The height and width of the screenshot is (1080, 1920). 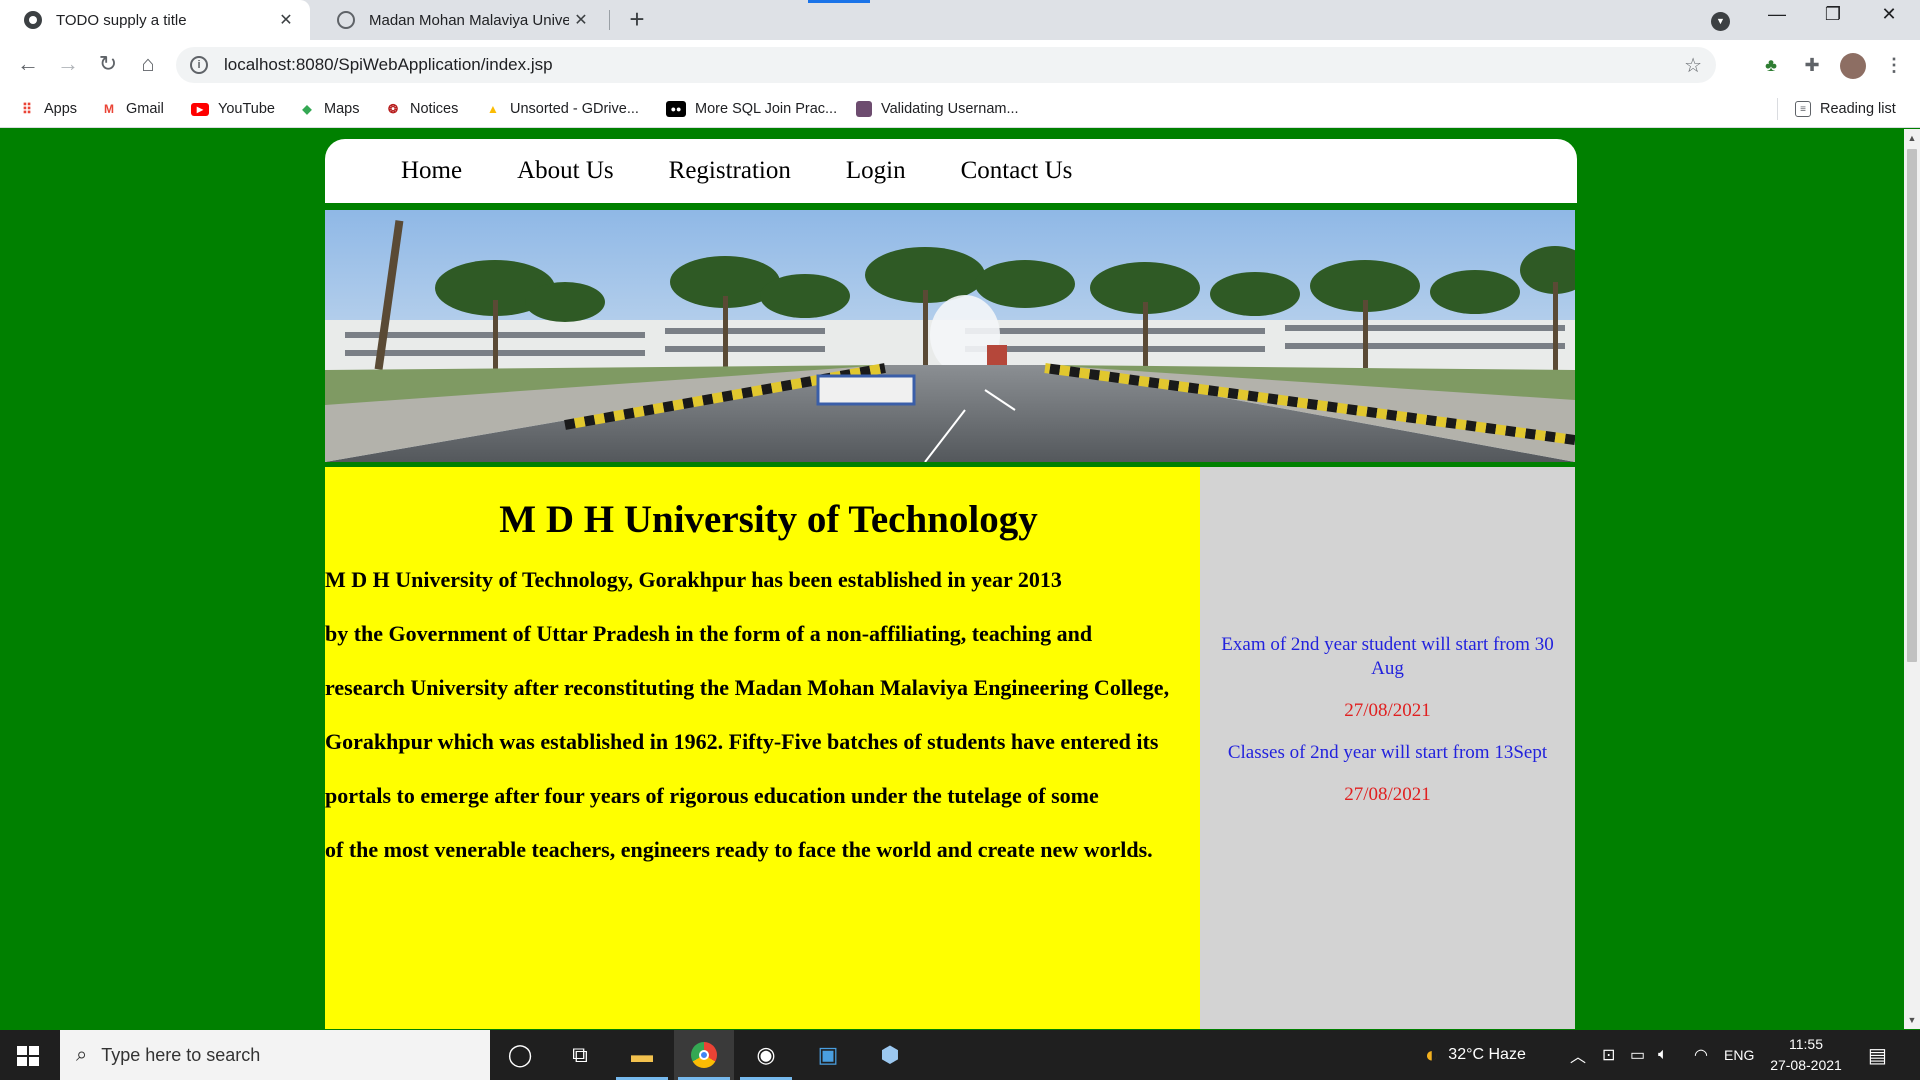 What do you see at coordinates (1806, 1044) in the screenshot?
I see `clock-time: 11:55` at bounding box center [1806, 1044].